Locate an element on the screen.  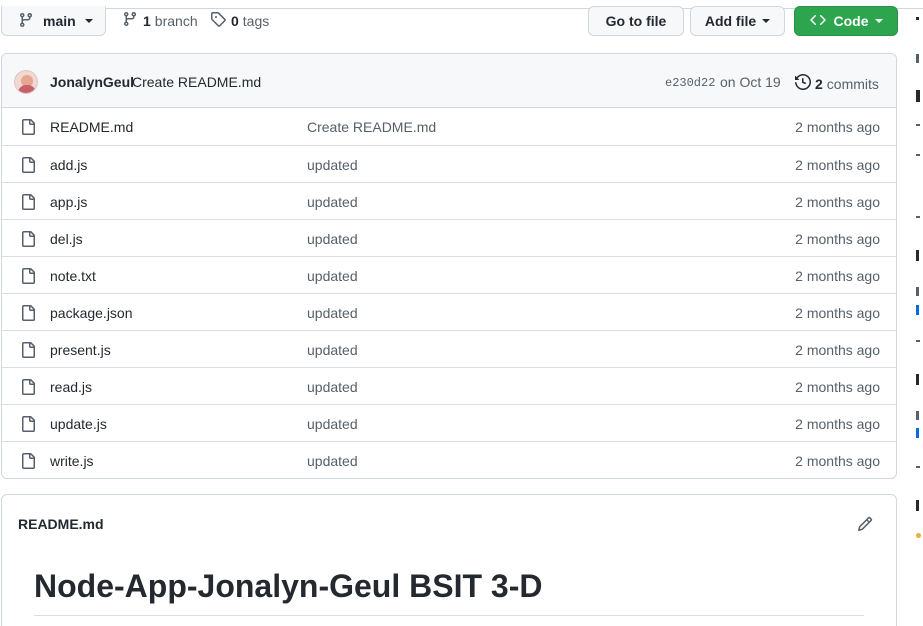
tags-count: 0 is located at coordinates (235, 20).